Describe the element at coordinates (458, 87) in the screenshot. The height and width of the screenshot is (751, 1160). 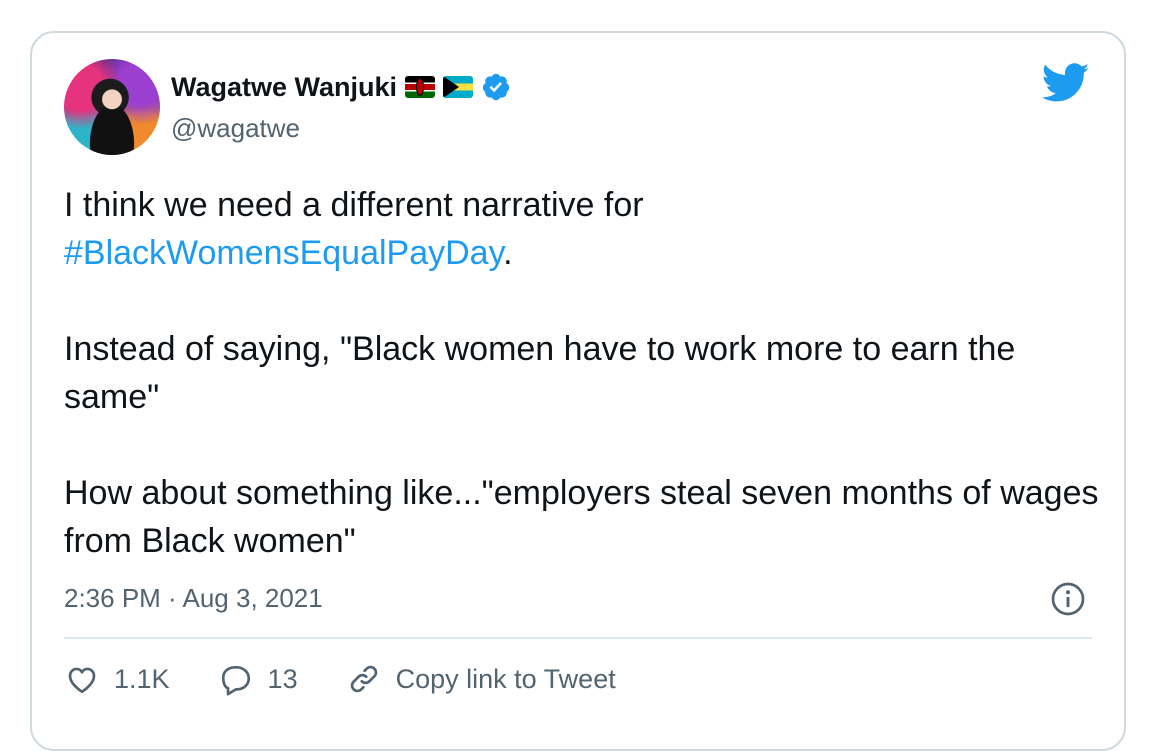
I see `bahamas-flag-icon` at that location.